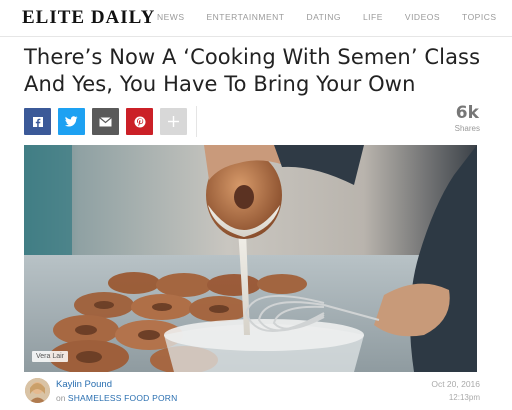 The height and width of the screenshot is (410, 512). I want to click on twitter-share-button, so click(71, 121).